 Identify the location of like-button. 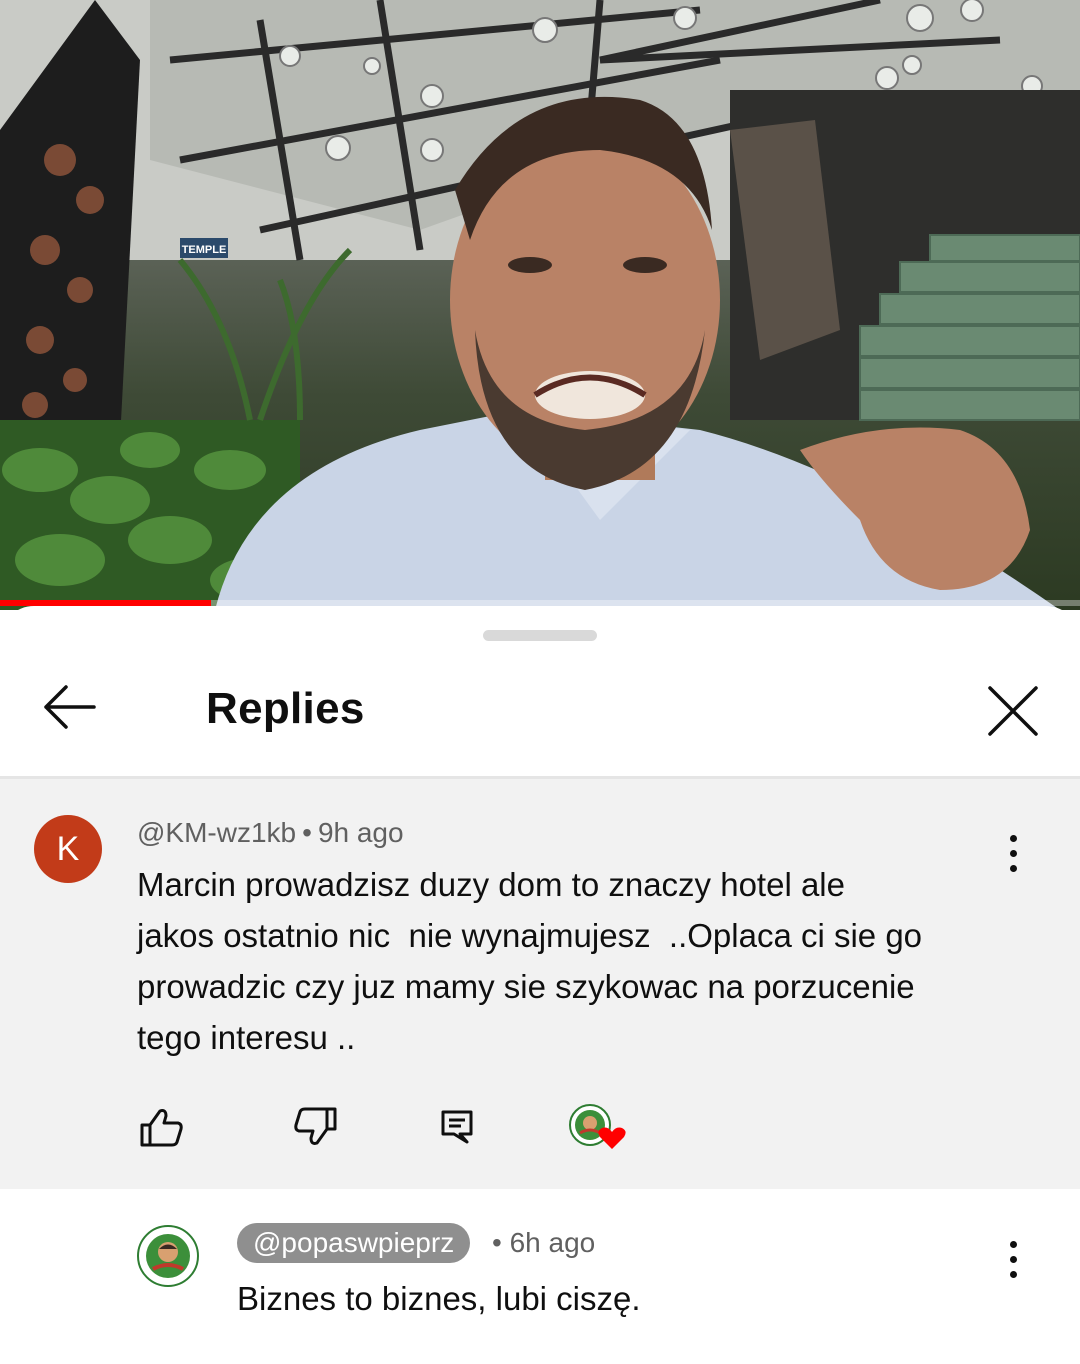
(161, 1127).